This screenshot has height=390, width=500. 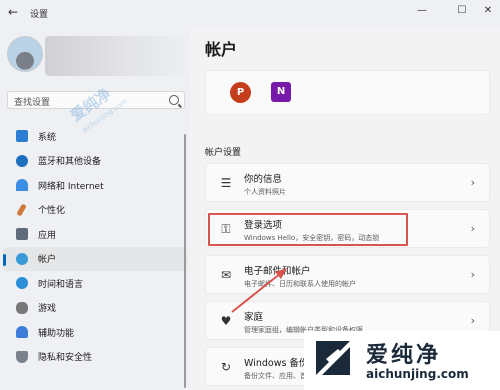 What do you see at coordinates (22, 160) in the screenshot?
I see `bluetooth-icon` at bounding box center [22, 160].